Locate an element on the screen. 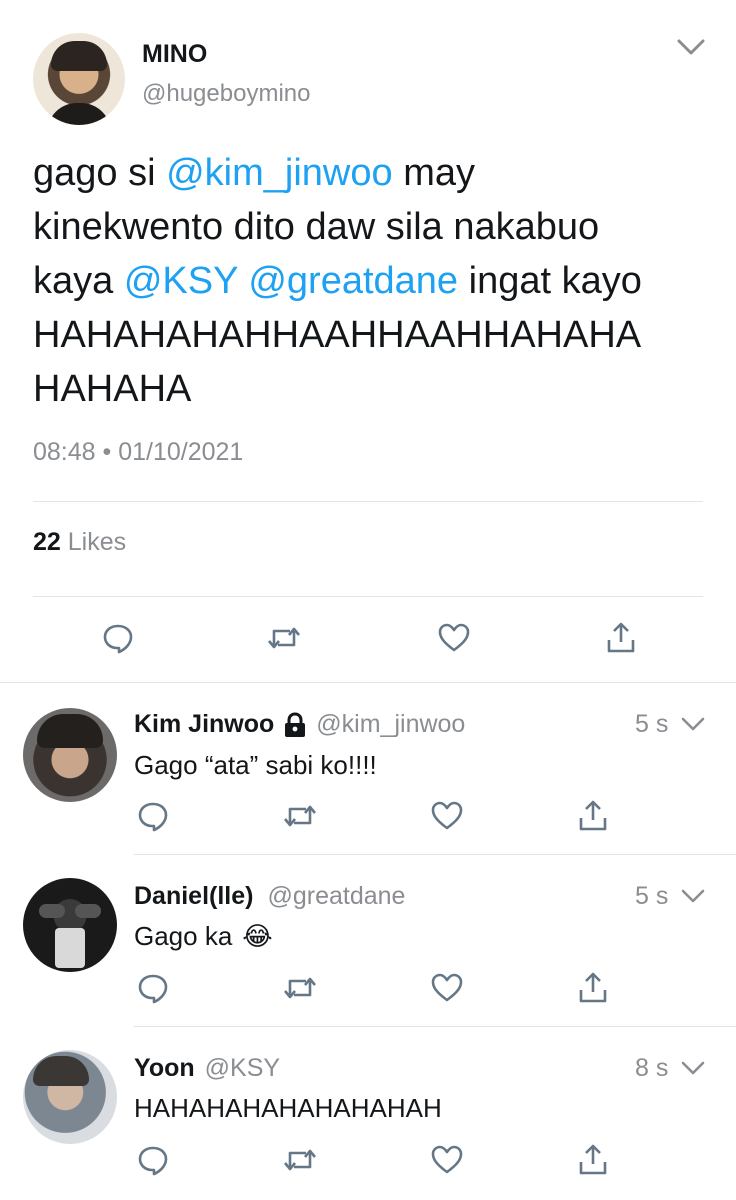 This screenshot has height=1200, width=736. mention-link: @KSY is located at coordinates (181, 281).